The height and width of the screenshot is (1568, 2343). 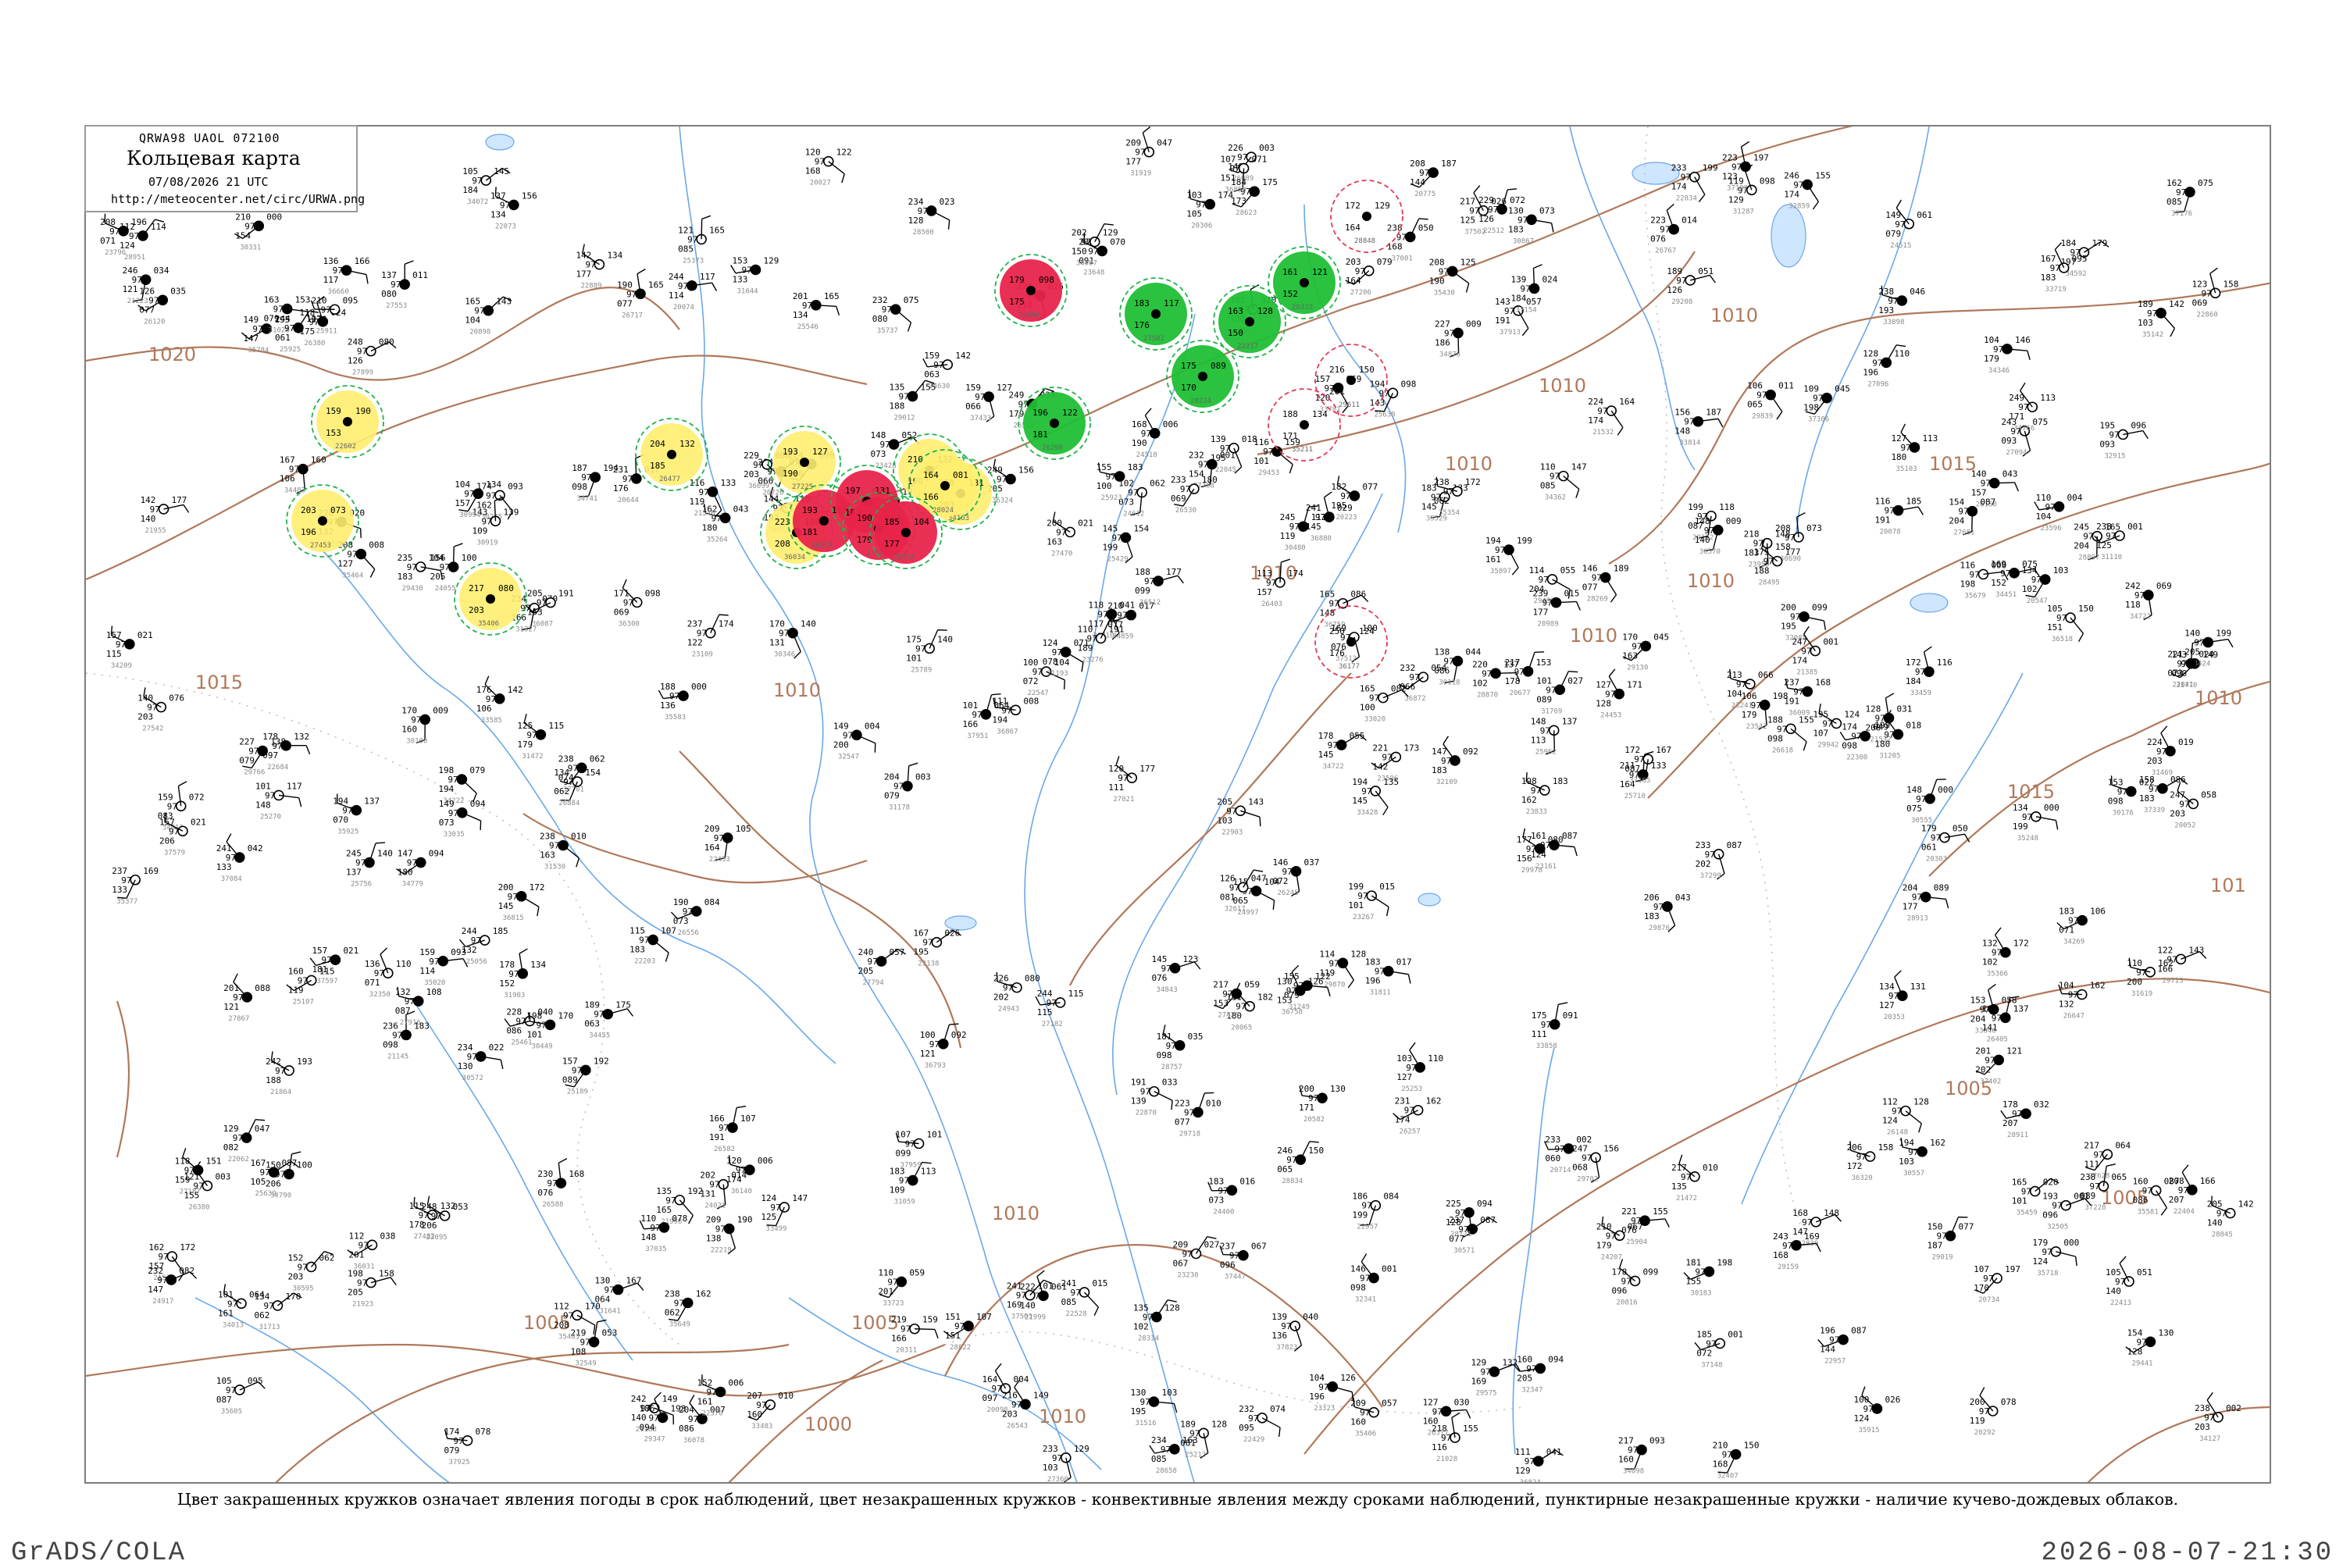 I want to click on station-pressure: 001, so click(x=1389, y=1269).